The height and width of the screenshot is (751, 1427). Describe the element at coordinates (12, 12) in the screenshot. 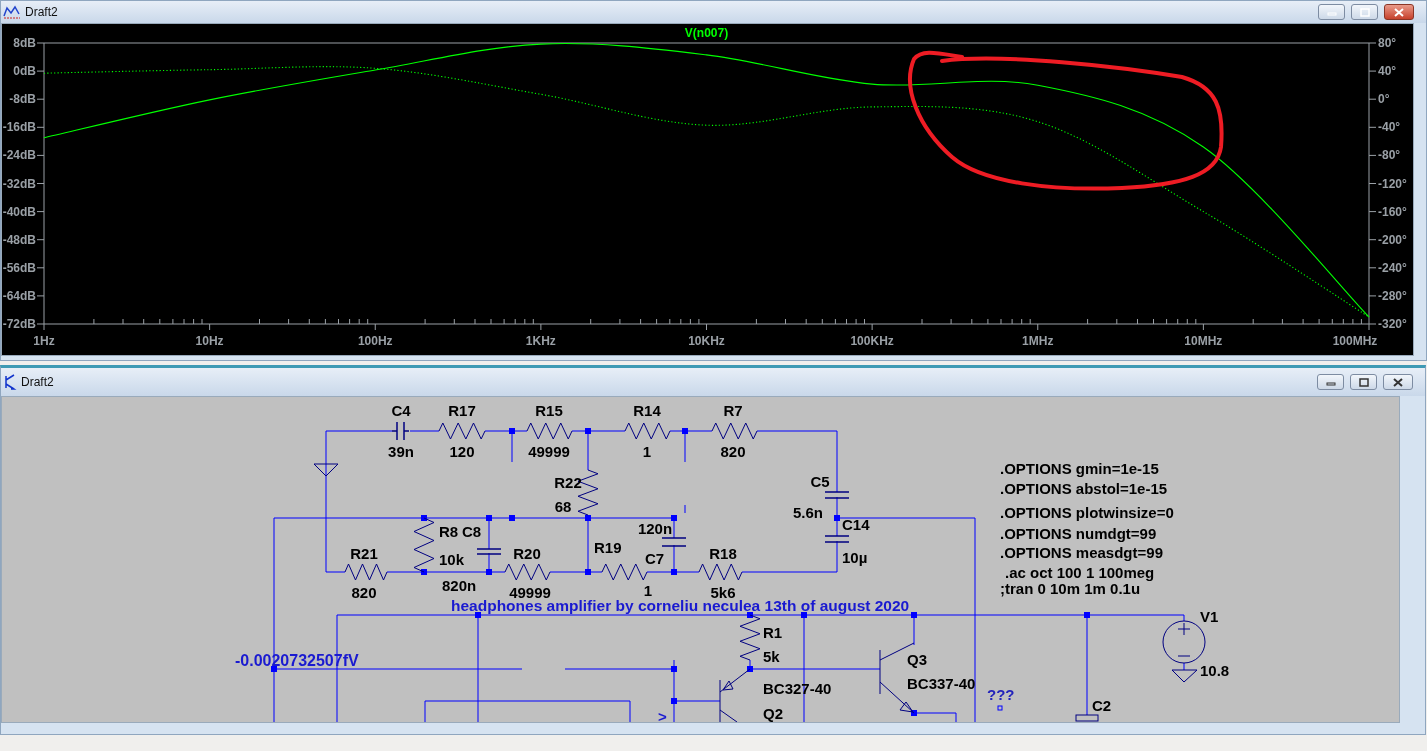

I see `waveform-icon` at that location.